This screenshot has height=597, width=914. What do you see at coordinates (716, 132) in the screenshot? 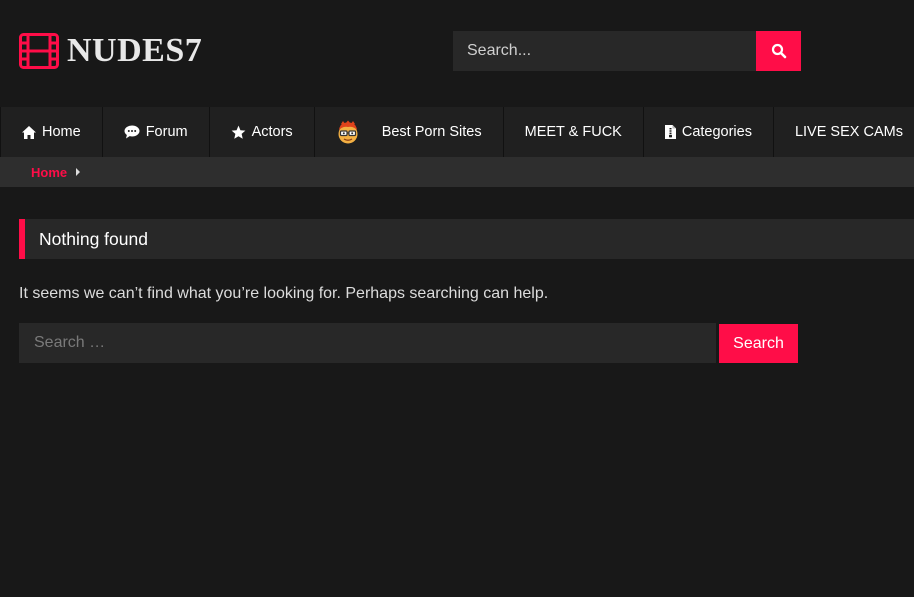
I see `nav-item-label: Categories` at bounding box center [716, 132].